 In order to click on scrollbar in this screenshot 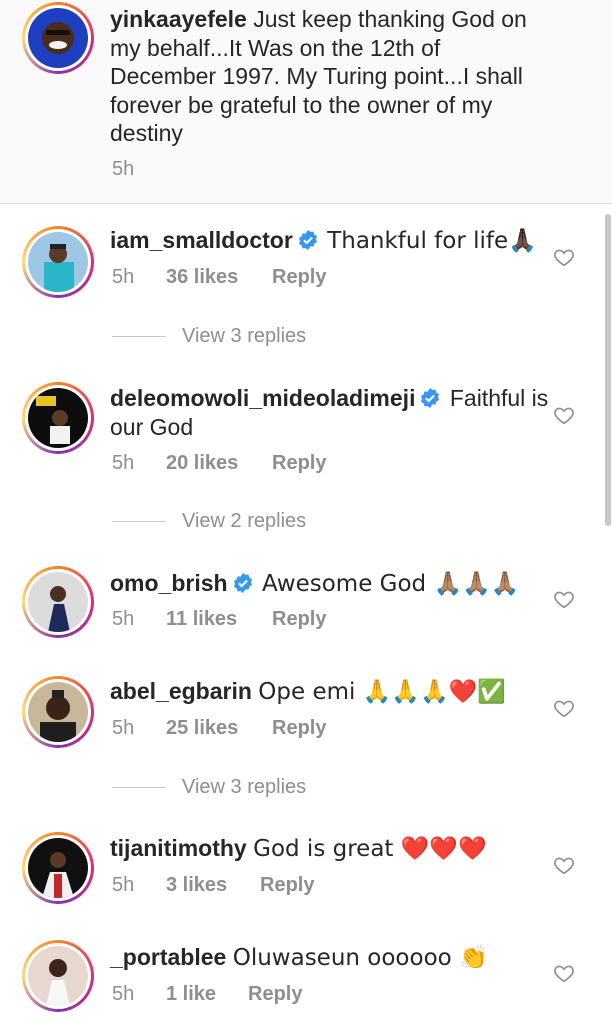, I will do `click(608, 370)`.